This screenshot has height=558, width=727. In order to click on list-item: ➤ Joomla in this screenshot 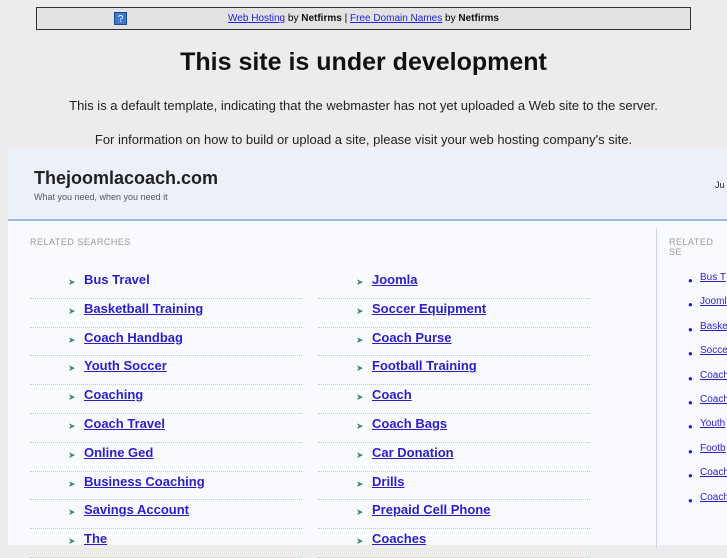, I will do `click(454, 284)`.